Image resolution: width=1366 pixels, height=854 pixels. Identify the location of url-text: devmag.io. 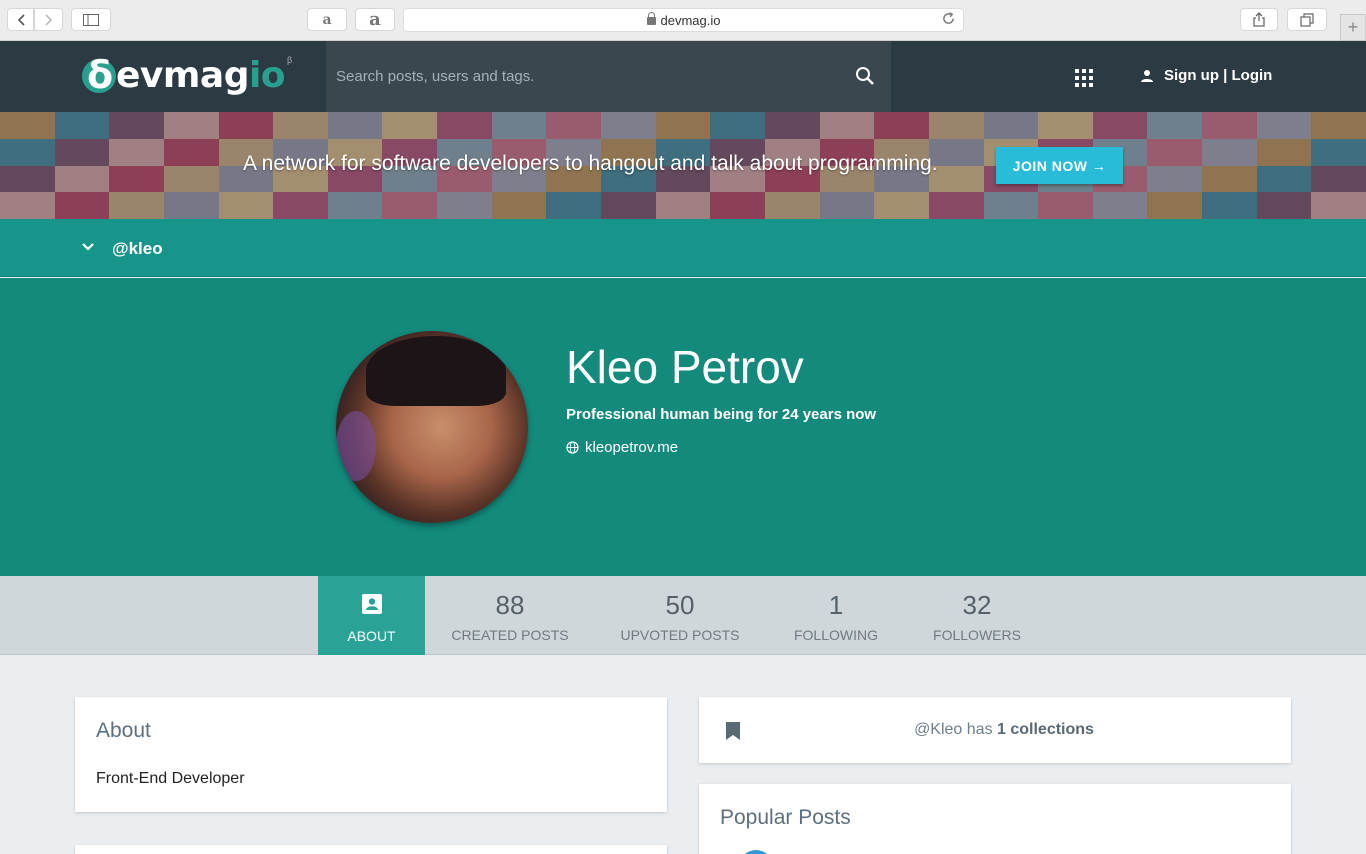
(690, 20).